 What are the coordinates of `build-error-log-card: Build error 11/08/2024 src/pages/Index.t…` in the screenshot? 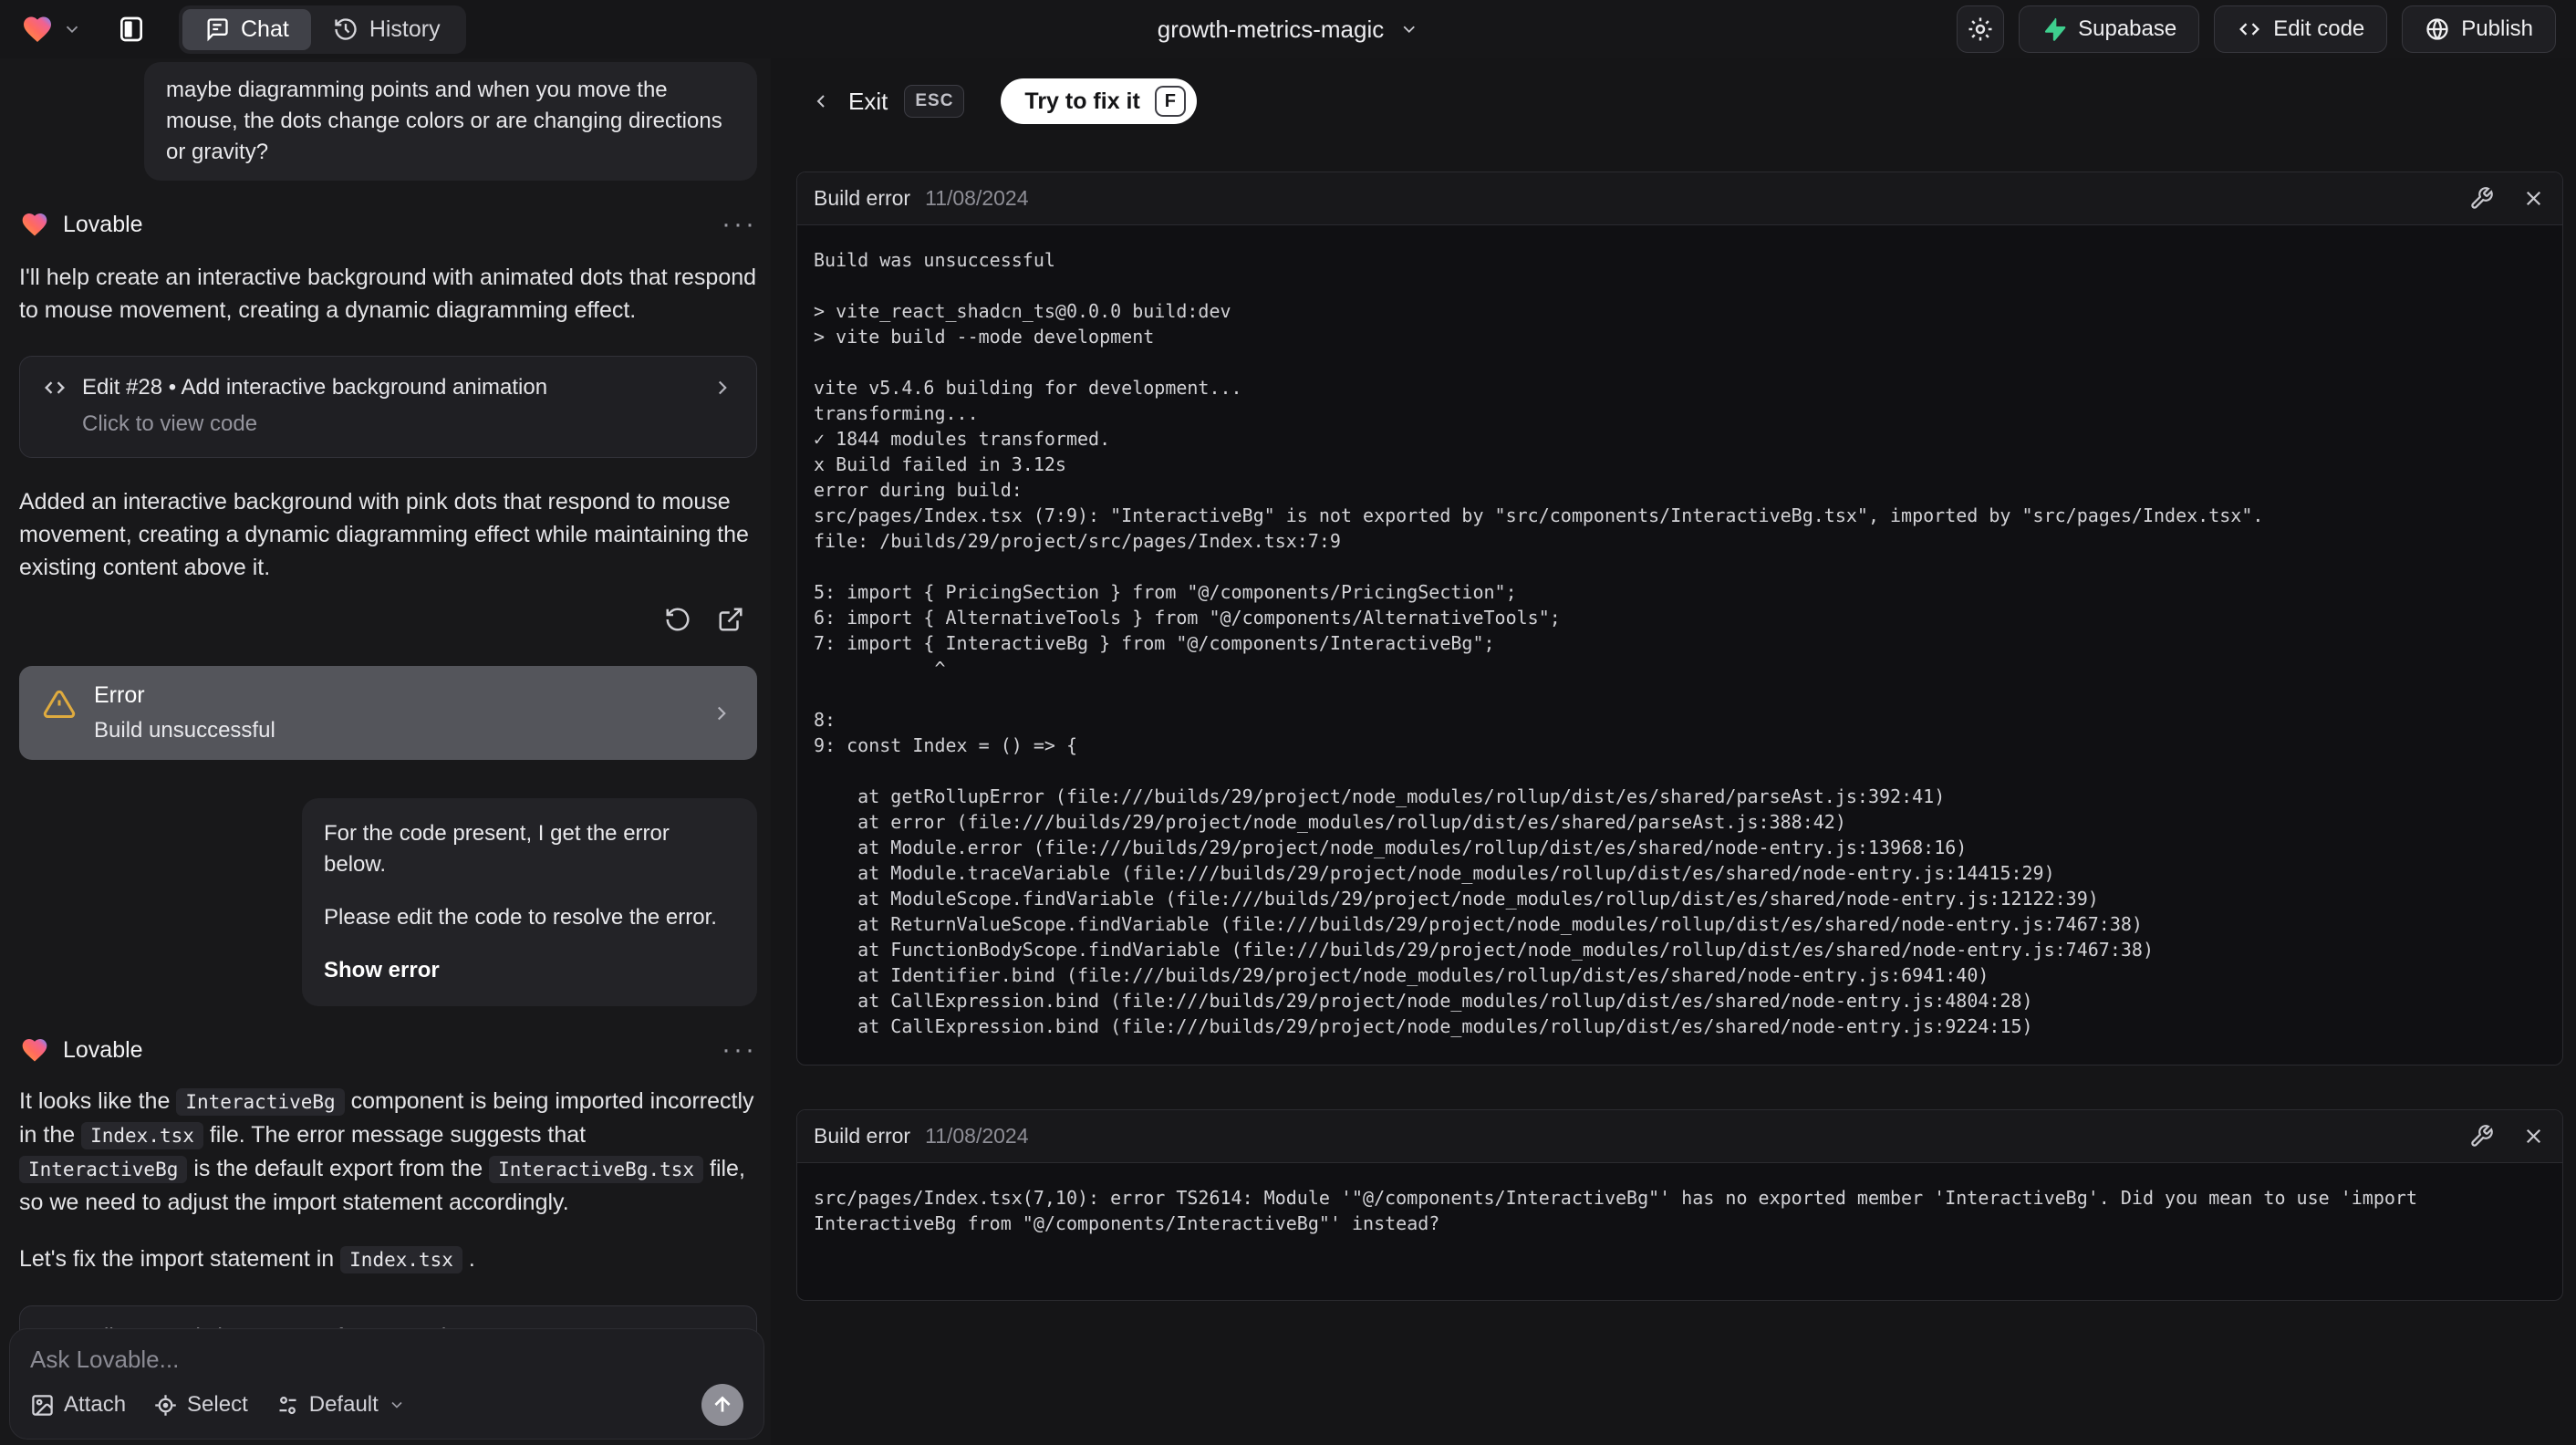 It's located at (1679, 1205).